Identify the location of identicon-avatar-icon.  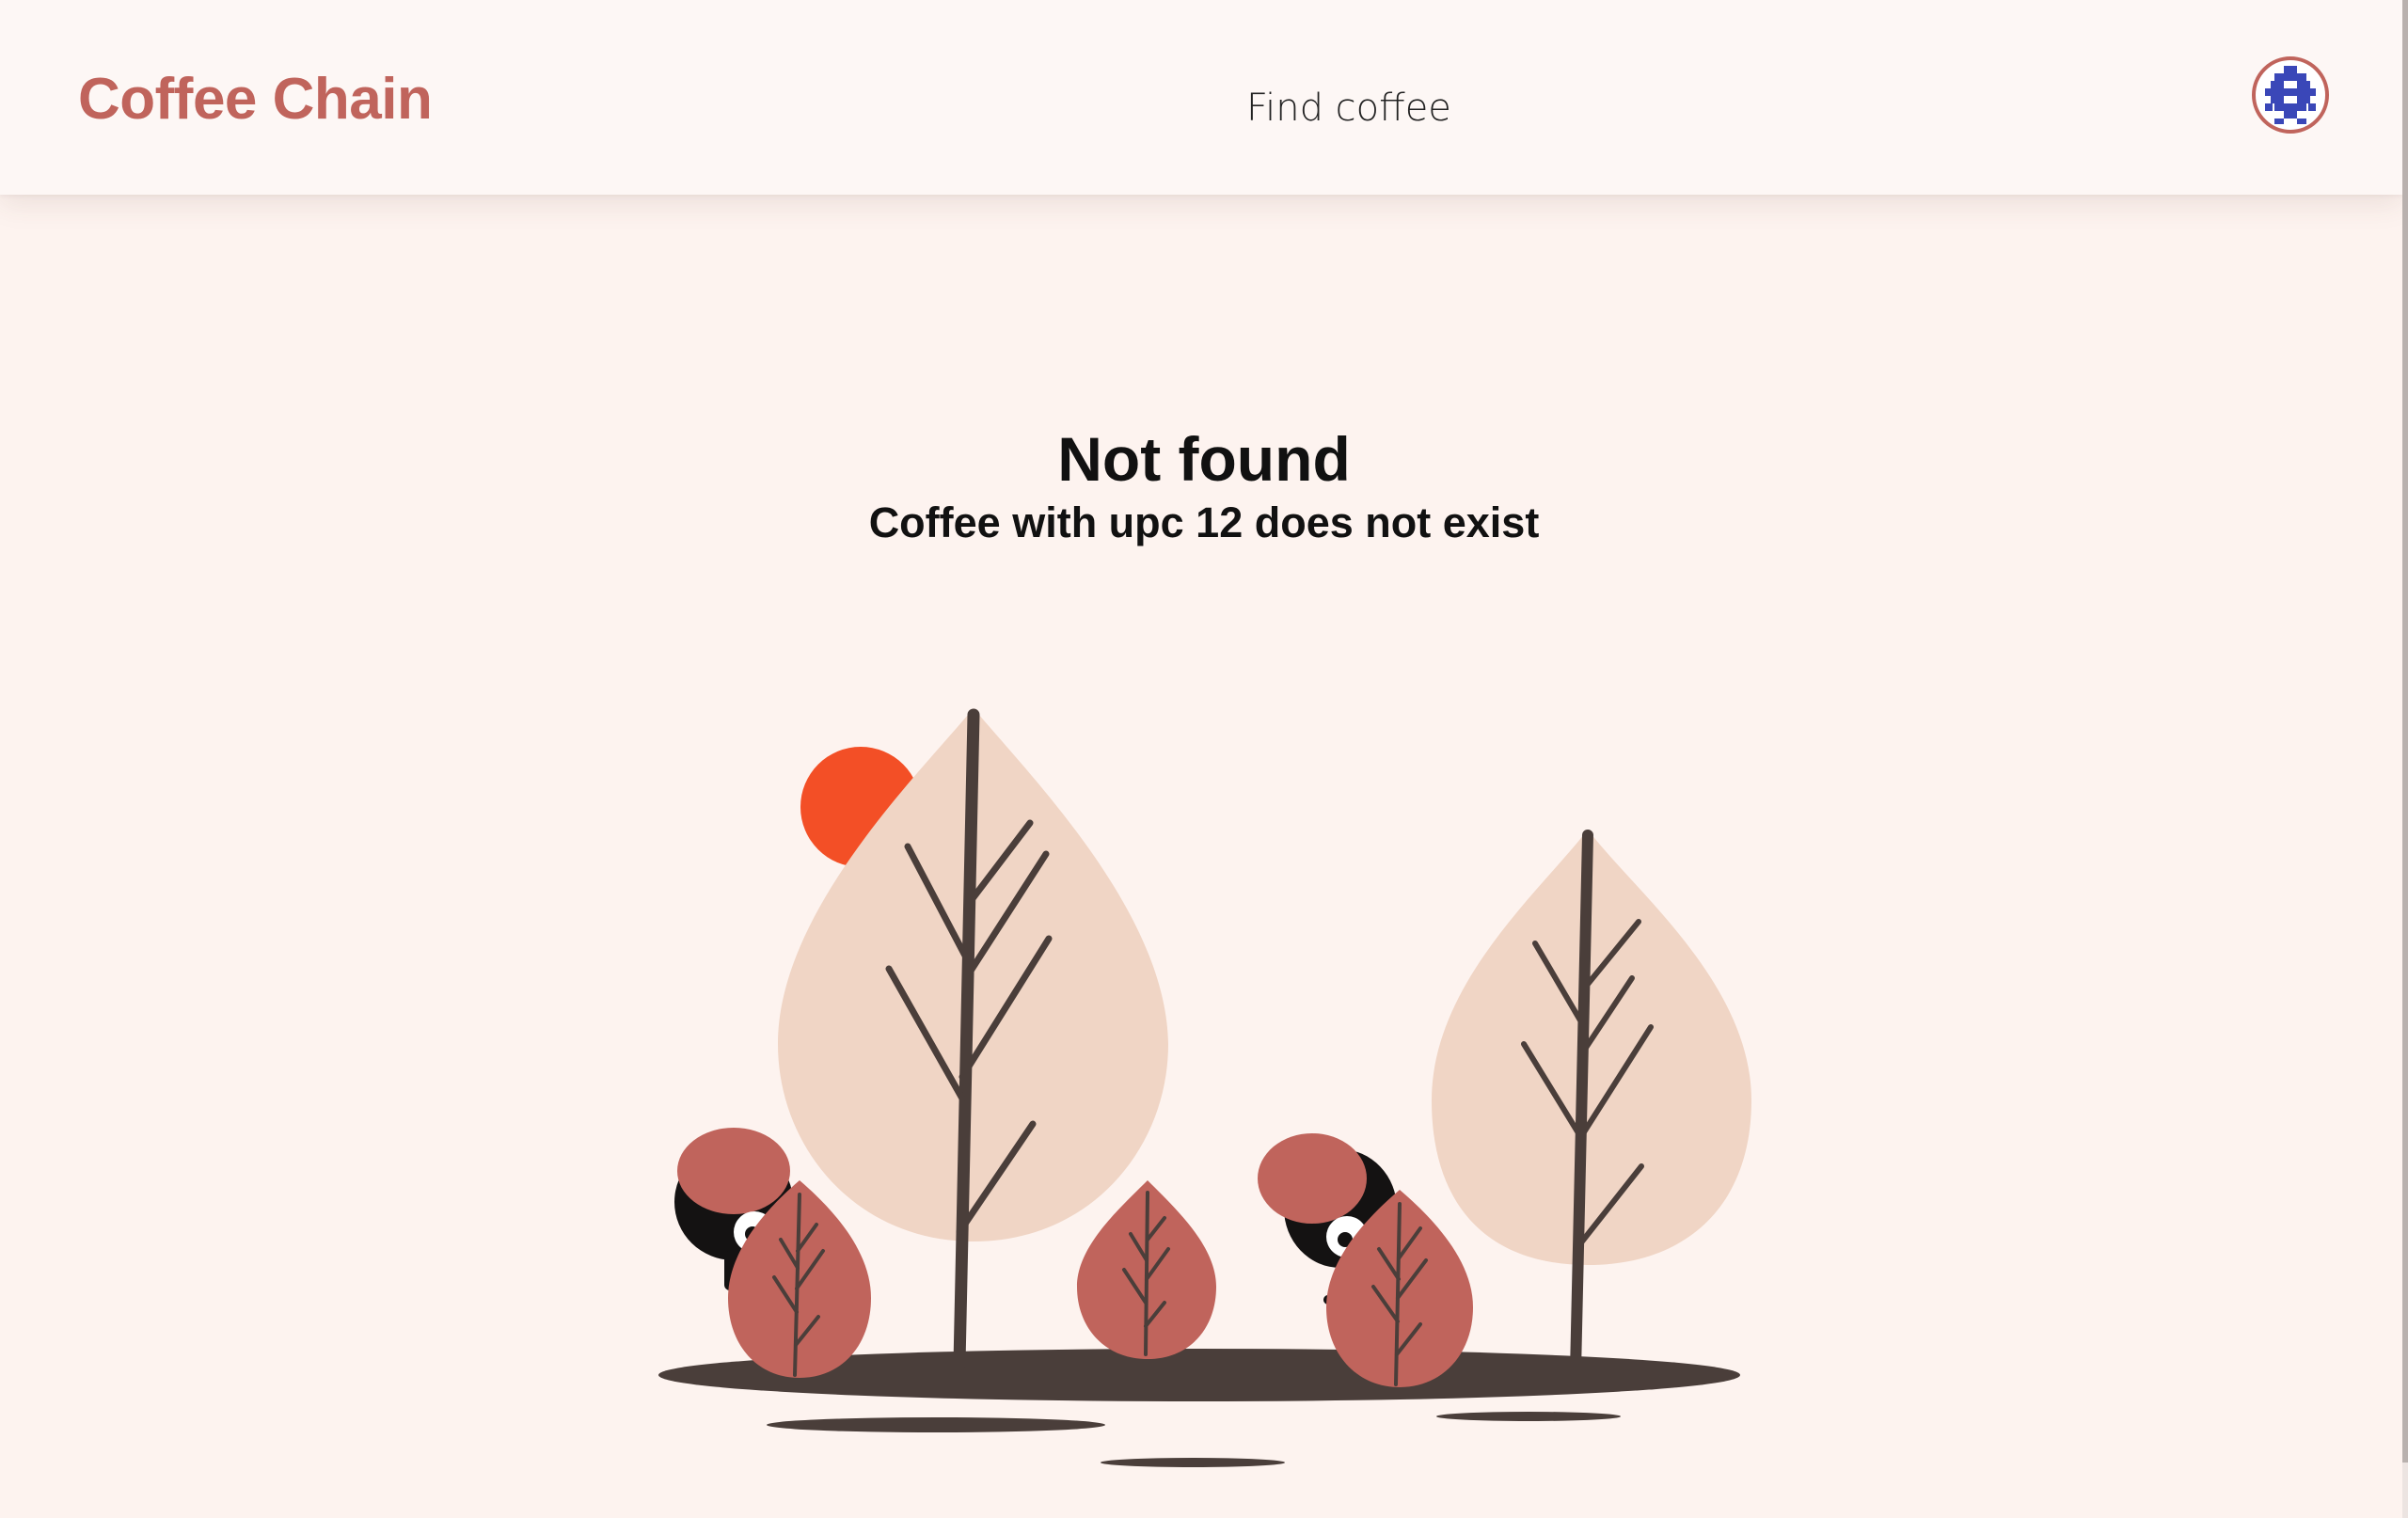
(2291, 95).